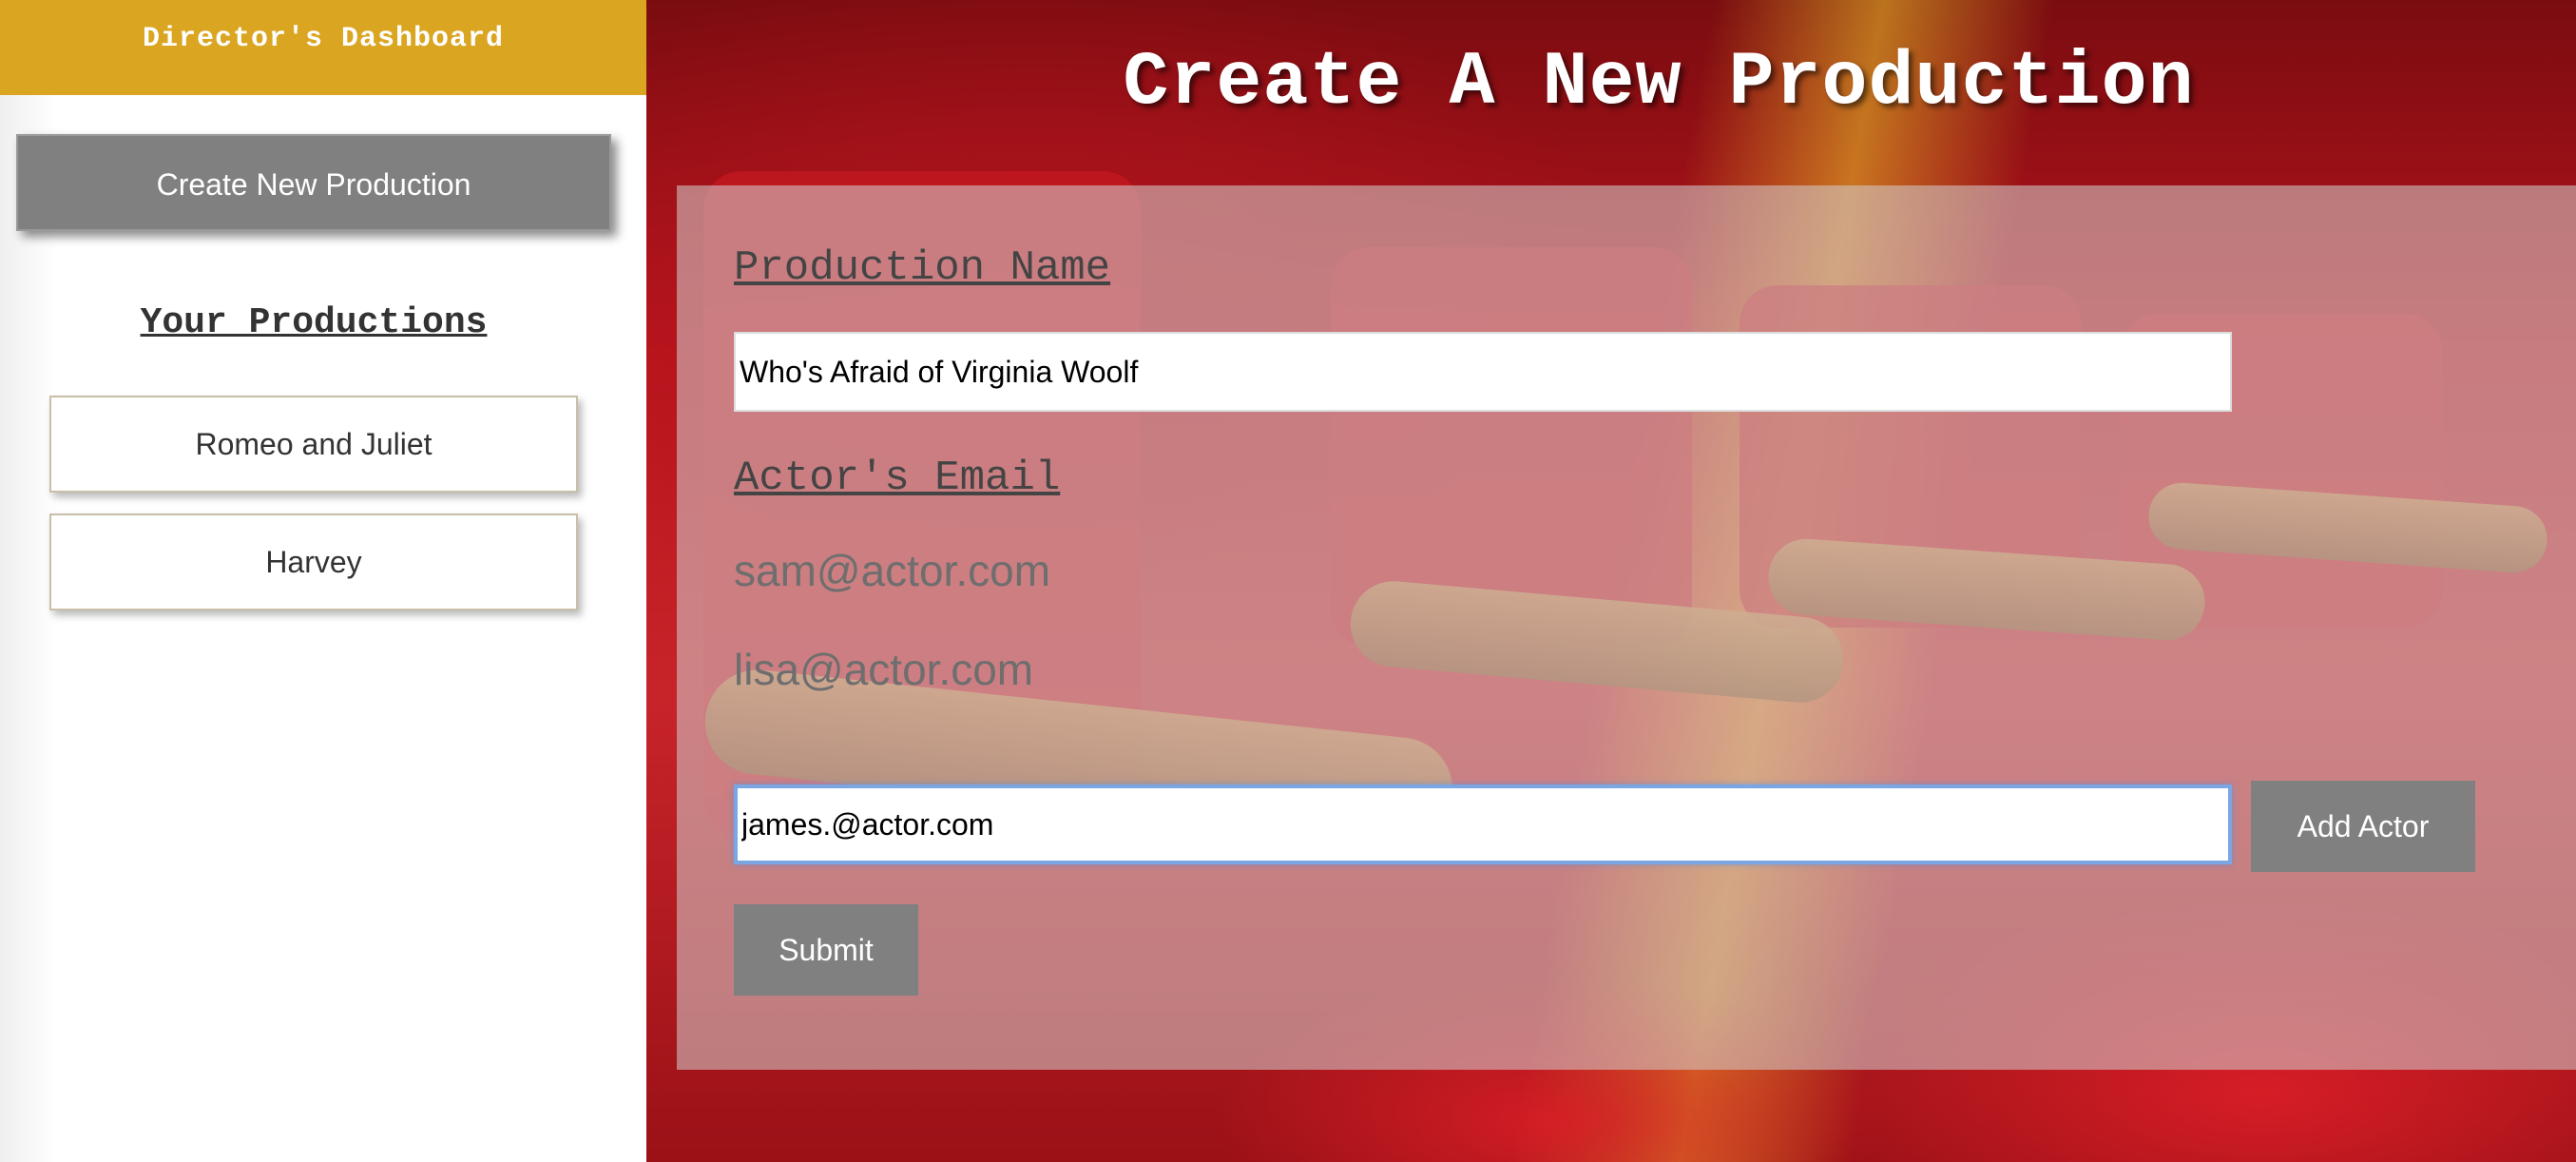  What do you see at coordinates (314, 323) in the screenshot?
I see `your-productions-heading: Your Productions` at bounding box center [314, 323].